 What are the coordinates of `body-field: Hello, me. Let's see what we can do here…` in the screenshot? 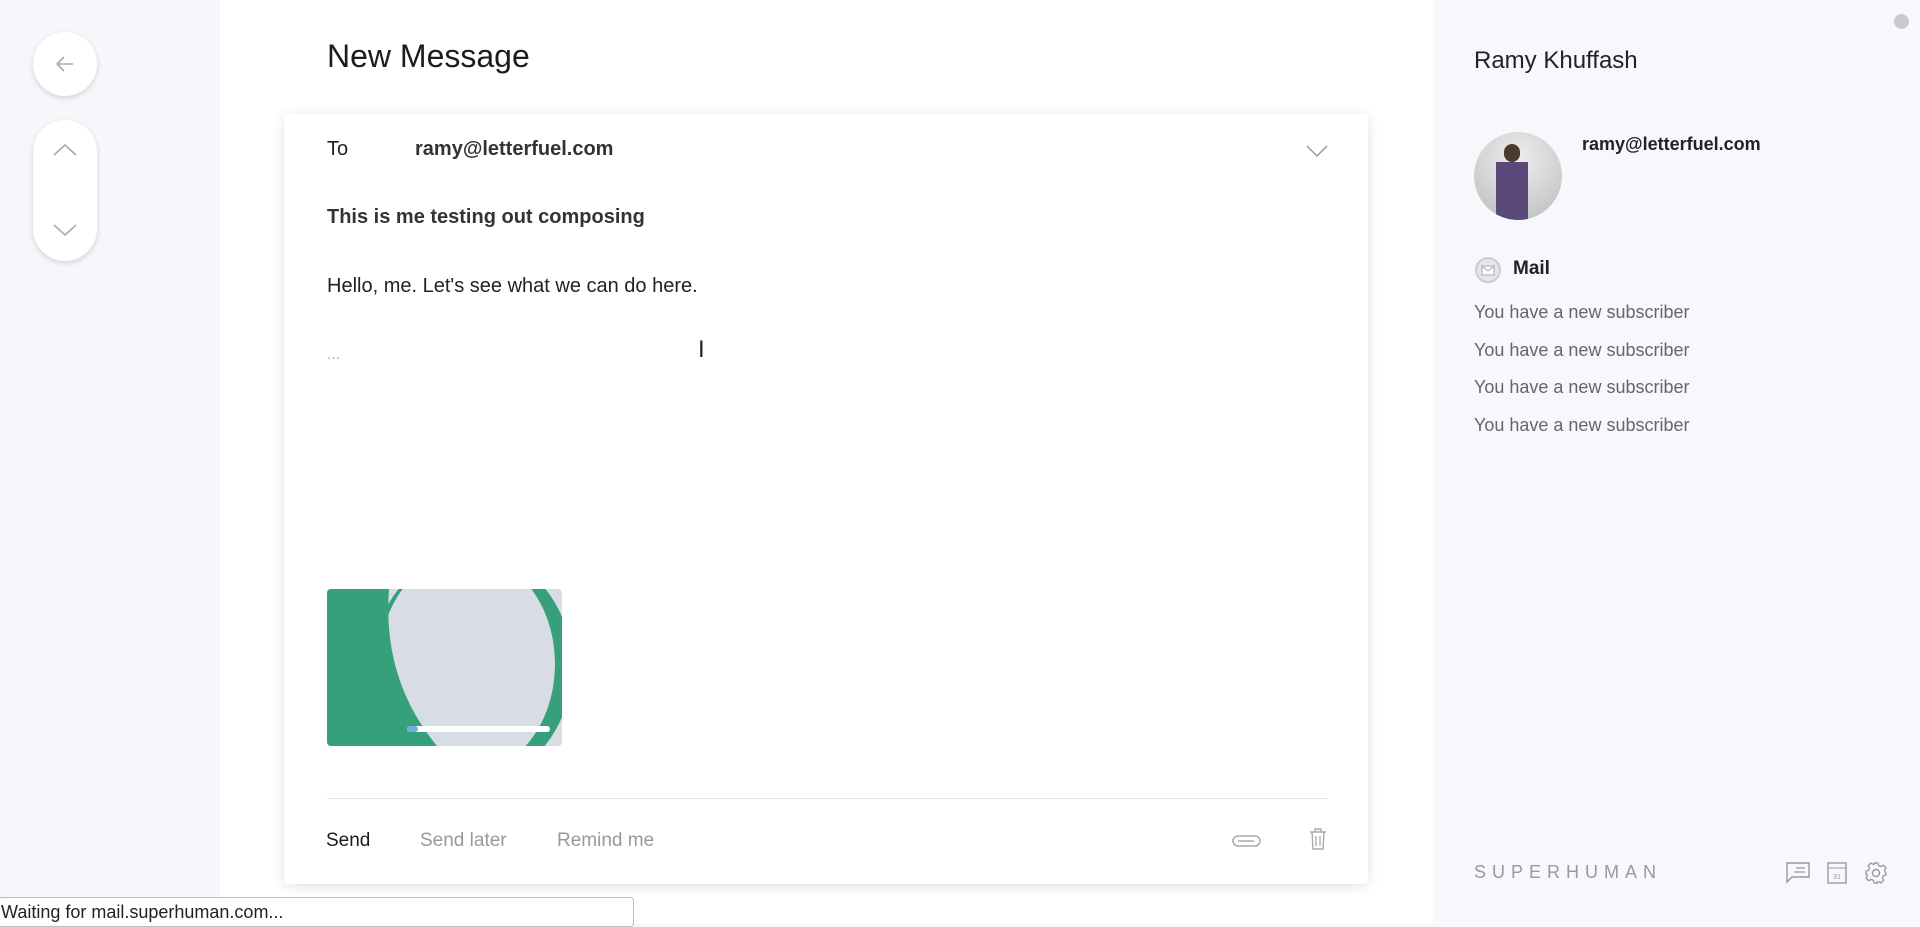 It's located at (512, 286).